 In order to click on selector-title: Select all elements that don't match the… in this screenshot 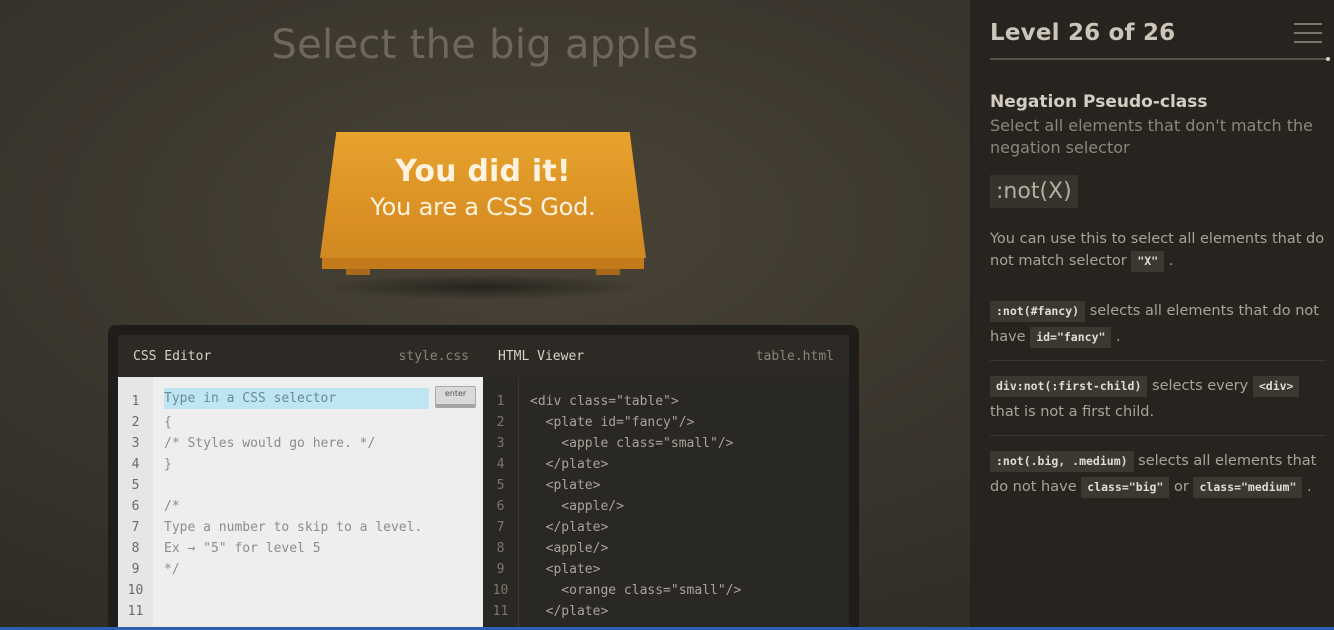, I will do `click(1151, 136)`.